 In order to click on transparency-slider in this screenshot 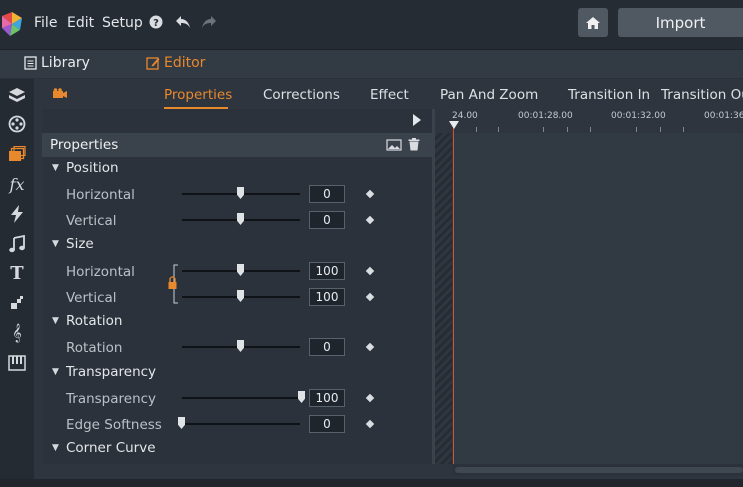, I will do `click(241, 398)`.